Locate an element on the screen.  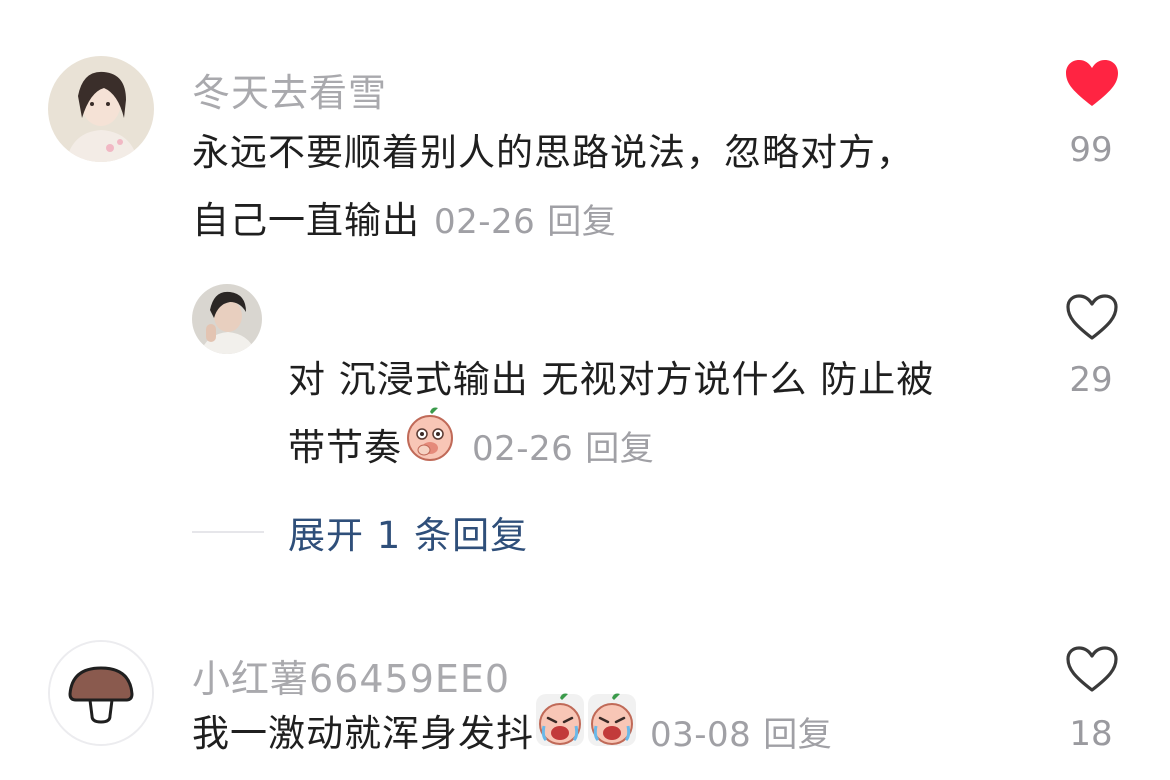
reply-text-line: 对 沉浸式输出 无视对方说什么 防止被 is located at coordinates (611, 379).